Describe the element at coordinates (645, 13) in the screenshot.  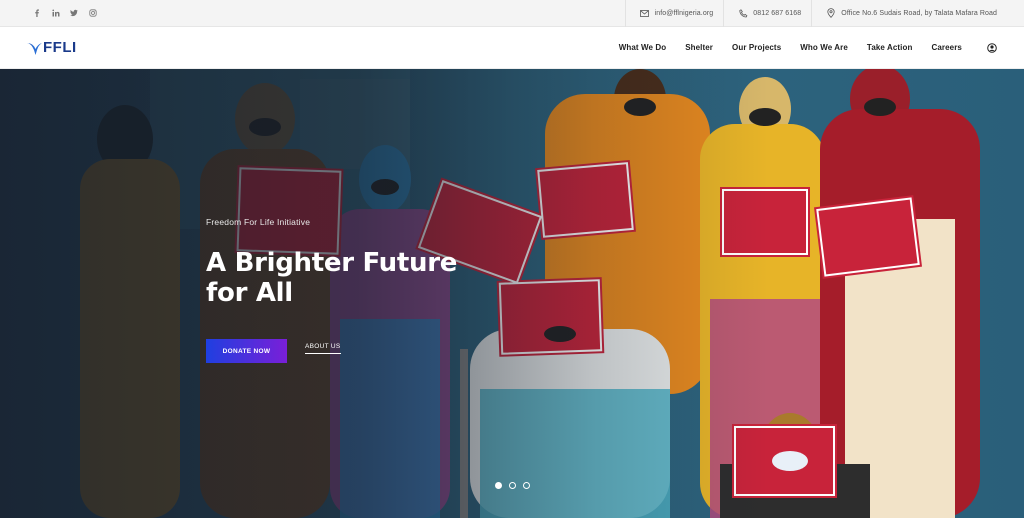
I see `envelope-icon` at that location.